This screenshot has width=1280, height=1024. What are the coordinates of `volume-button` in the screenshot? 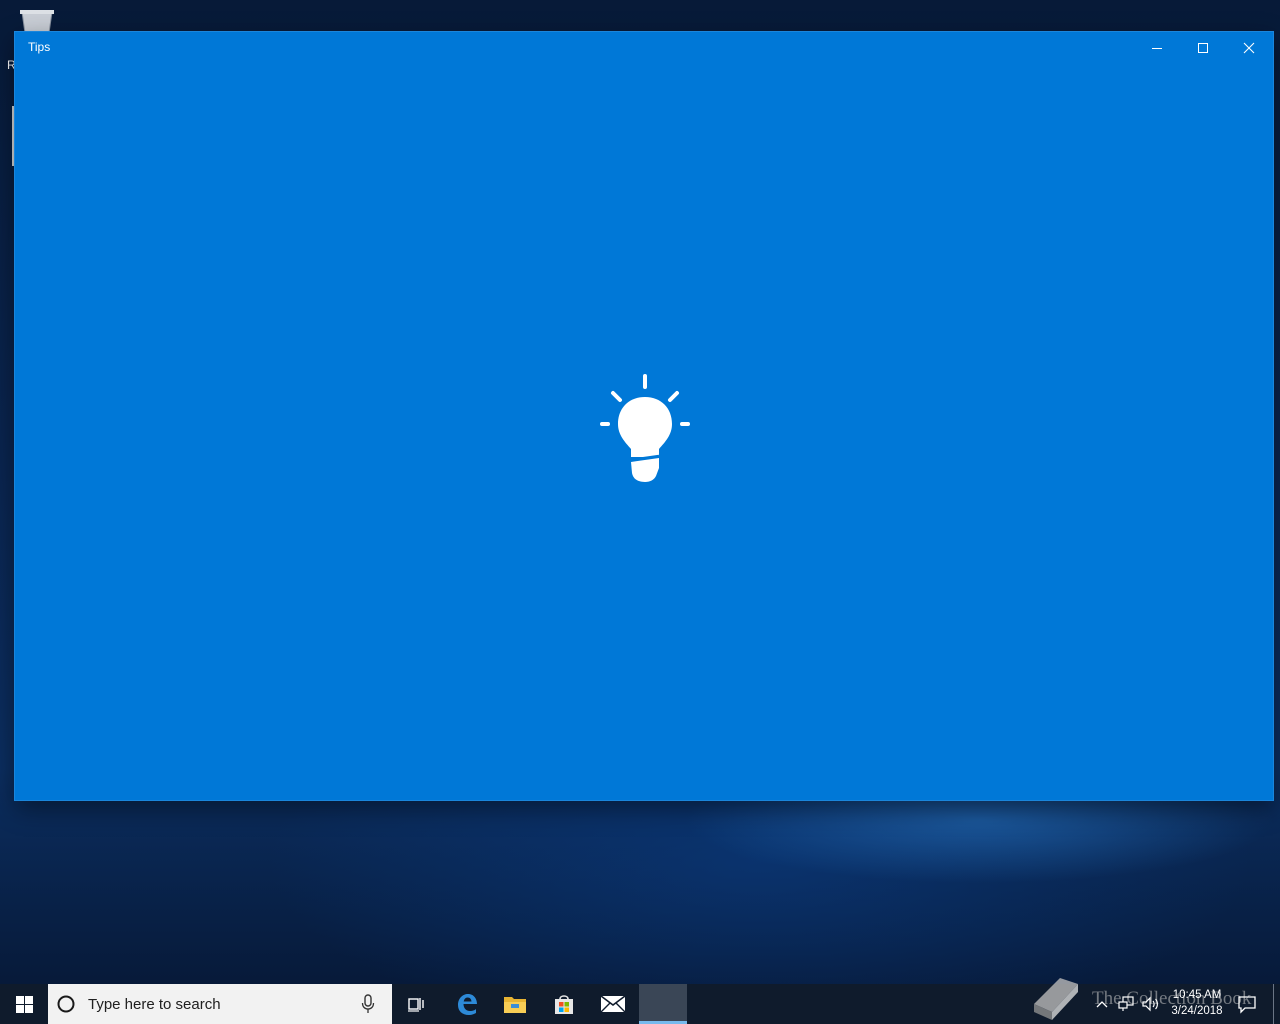 It's located at (1151, 1004).